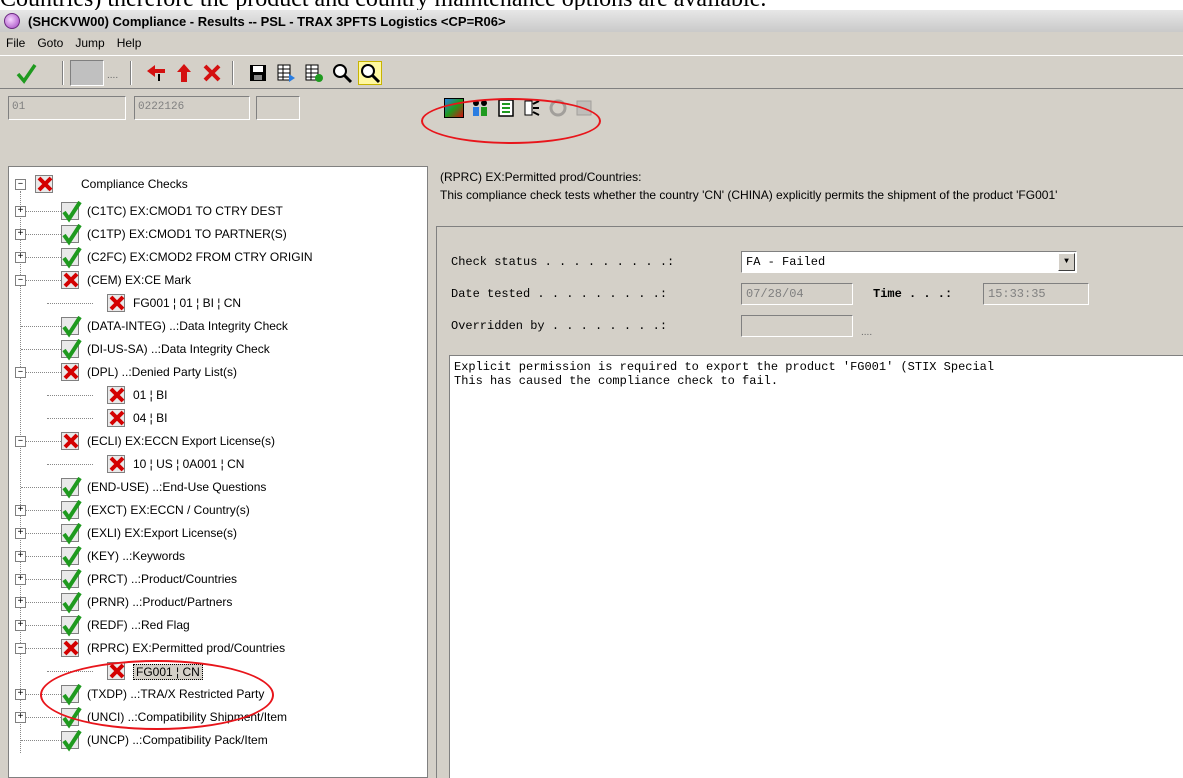 The image size is (1183, 778). What do you see at coordinates (70, 303) in the screenshot?
I see `tree-connector` at bounding box center [70, 303].